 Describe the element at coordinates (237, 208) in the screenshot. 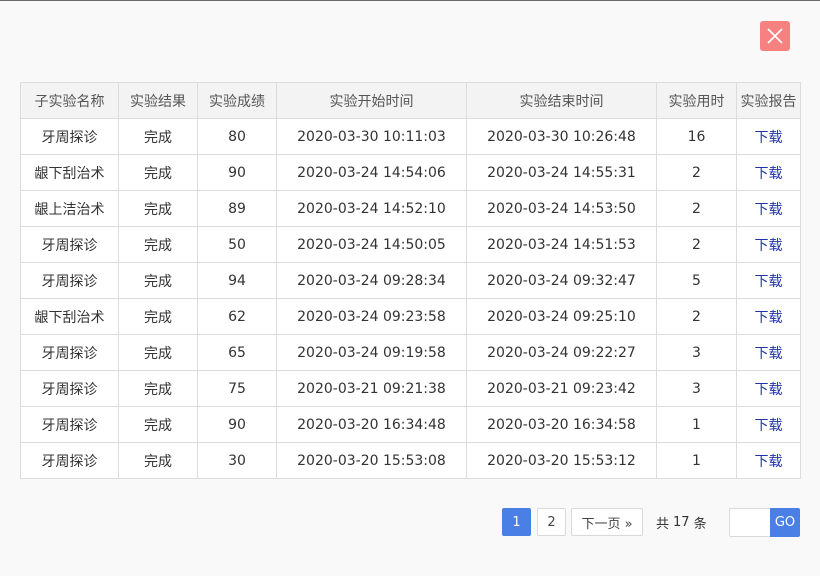

I see `cell-score: 89` at that location.